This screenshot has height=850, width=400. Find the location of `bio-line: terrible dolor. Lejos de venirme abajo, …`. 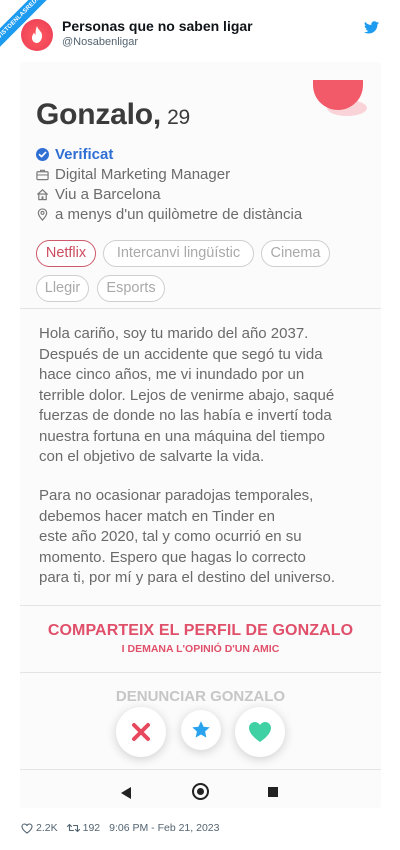

bio-line: terrible dolor. Lejos de venirme abajo, … is located at coordinates (187, 395).